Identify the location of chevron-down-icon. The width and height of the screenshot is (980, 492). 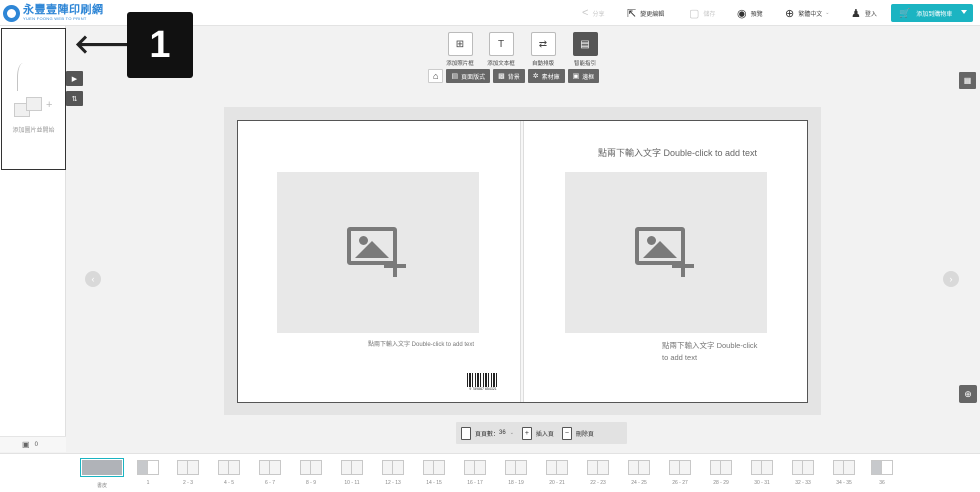
(964, 12).